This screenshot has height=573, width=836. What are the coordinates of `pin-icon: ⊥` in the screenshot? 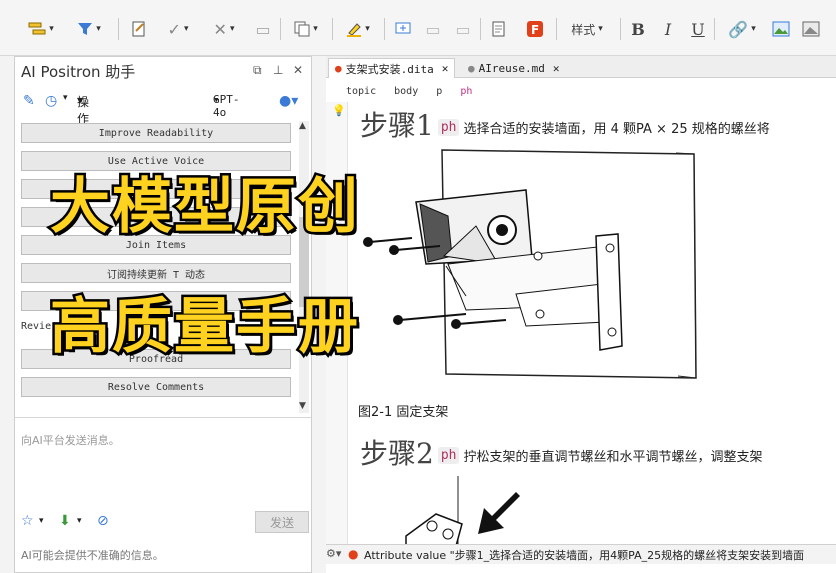 It's located at (278, 70).